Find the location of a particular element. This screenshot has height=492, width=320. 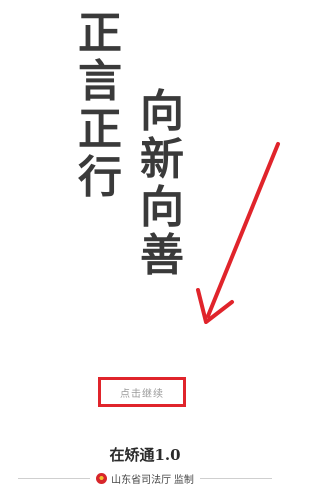

continue-button: 点击继续 is located at coordinates (142, 392).